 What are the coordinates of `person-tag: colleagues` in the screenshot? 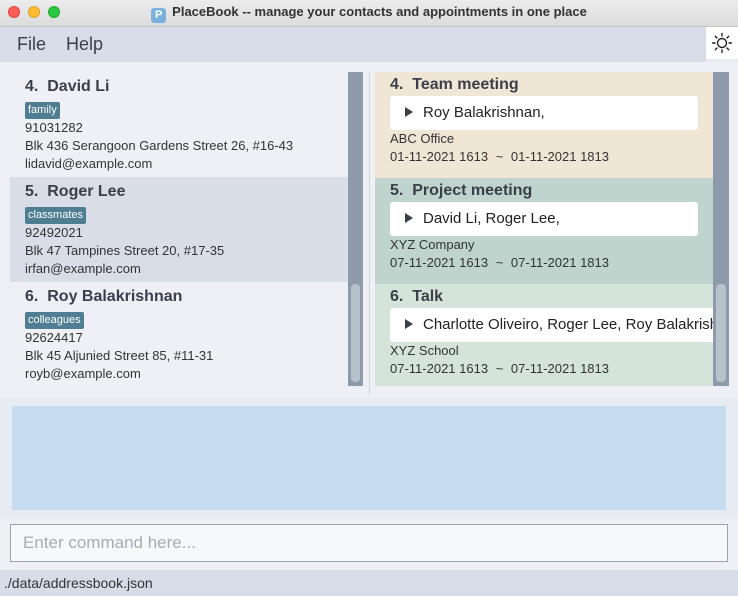 It's located at (54, 320).